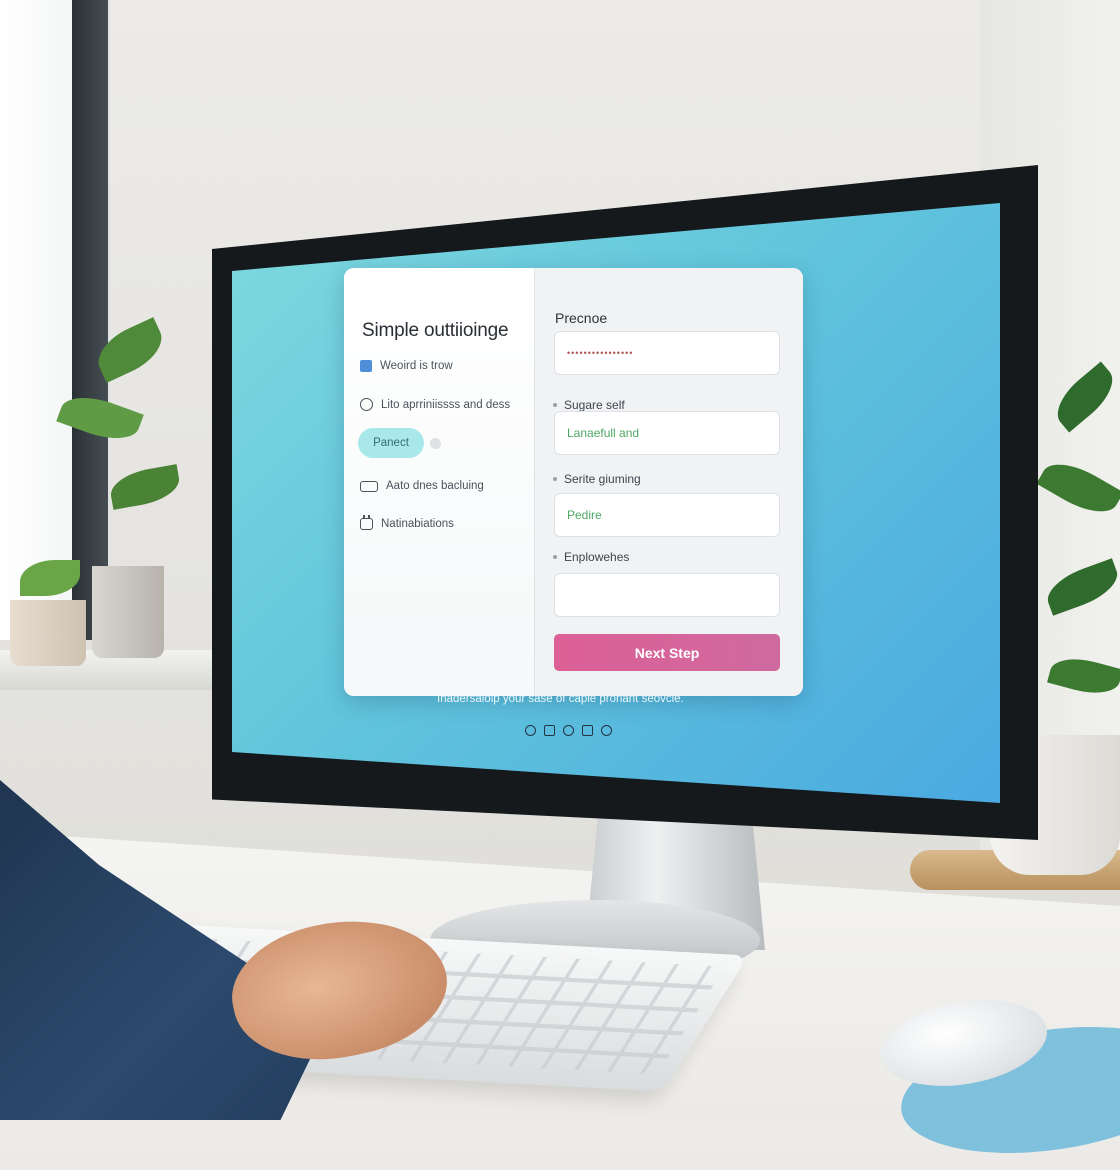  What do you see at coordinates (587, 730) in the screenshot?
I see `chat-icon` at bounding box center [587, 730].